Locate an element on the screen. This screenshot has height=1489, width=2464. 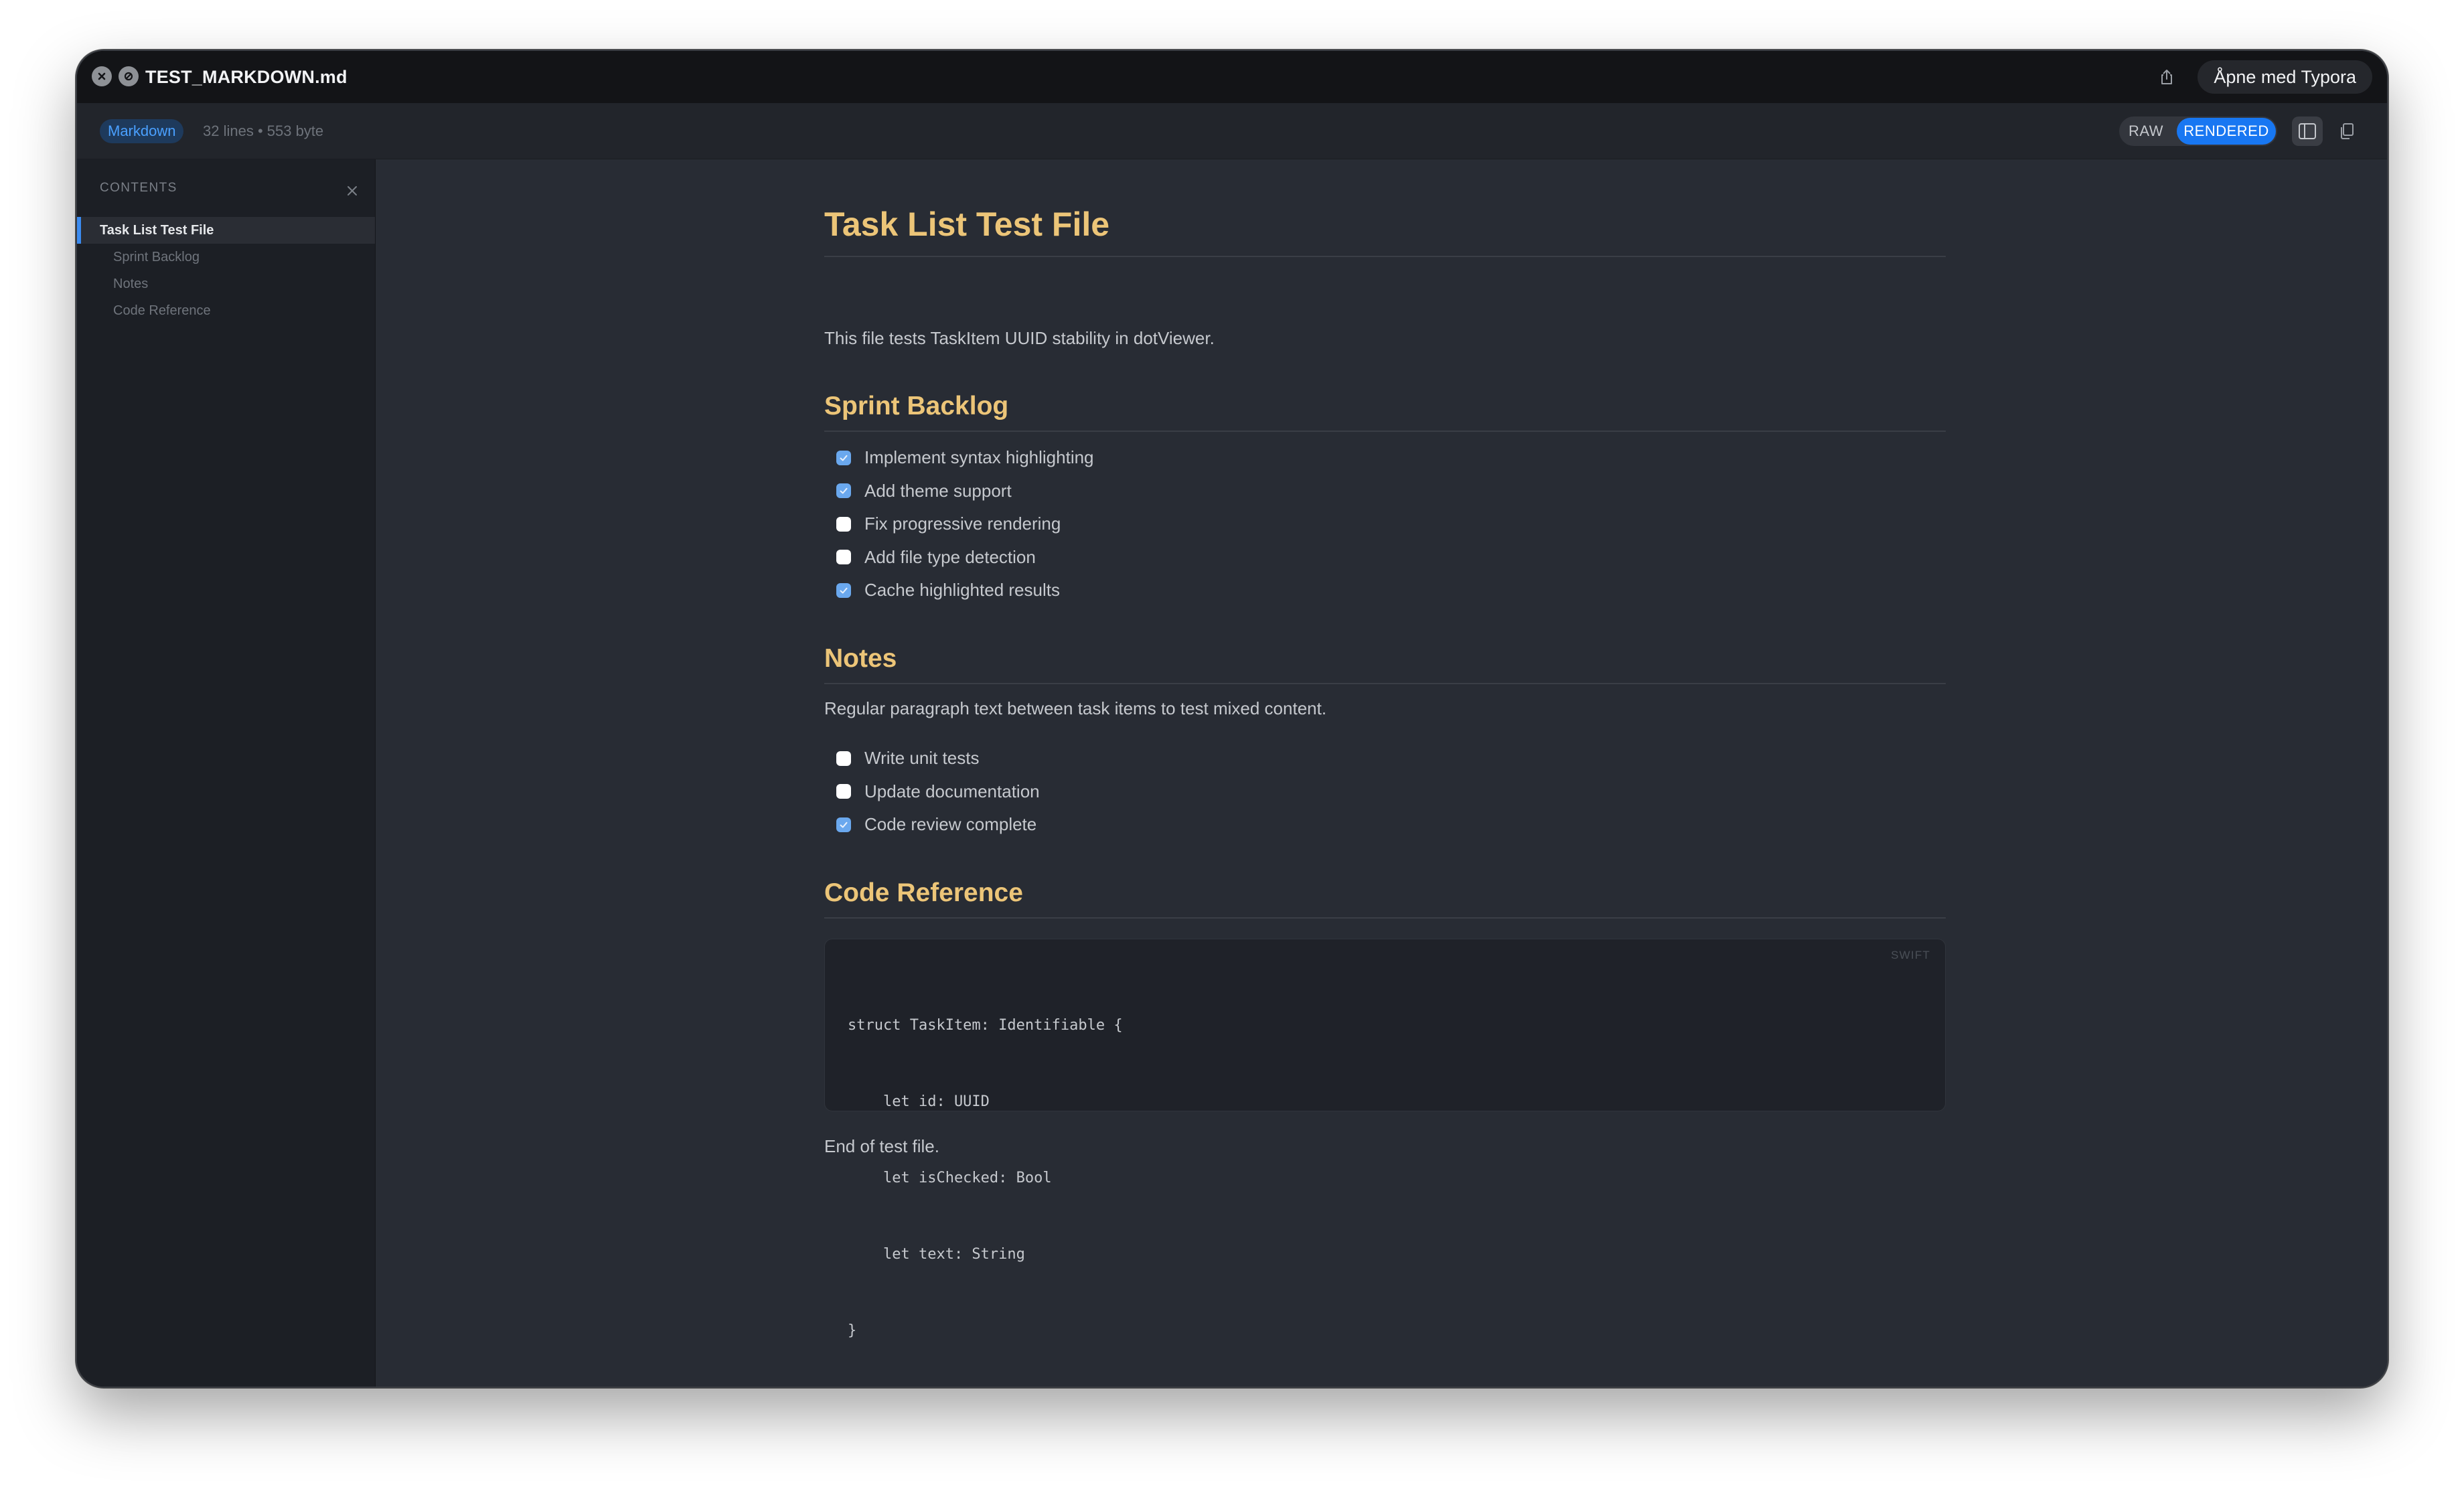
heading-notes: Notes is located at coordinates (1385, 662).